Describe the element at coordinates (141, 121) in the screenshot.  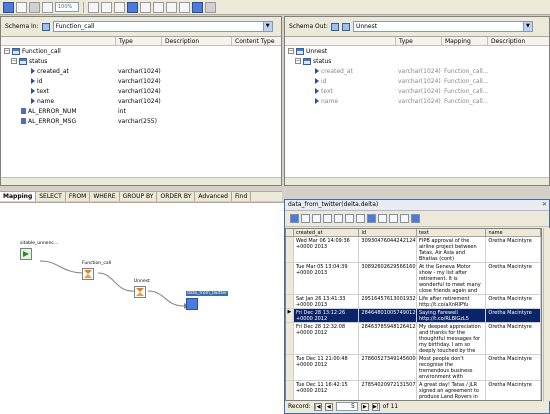
I see `tree-row: AL_ERROR_MSG varchar(255)` at that location.